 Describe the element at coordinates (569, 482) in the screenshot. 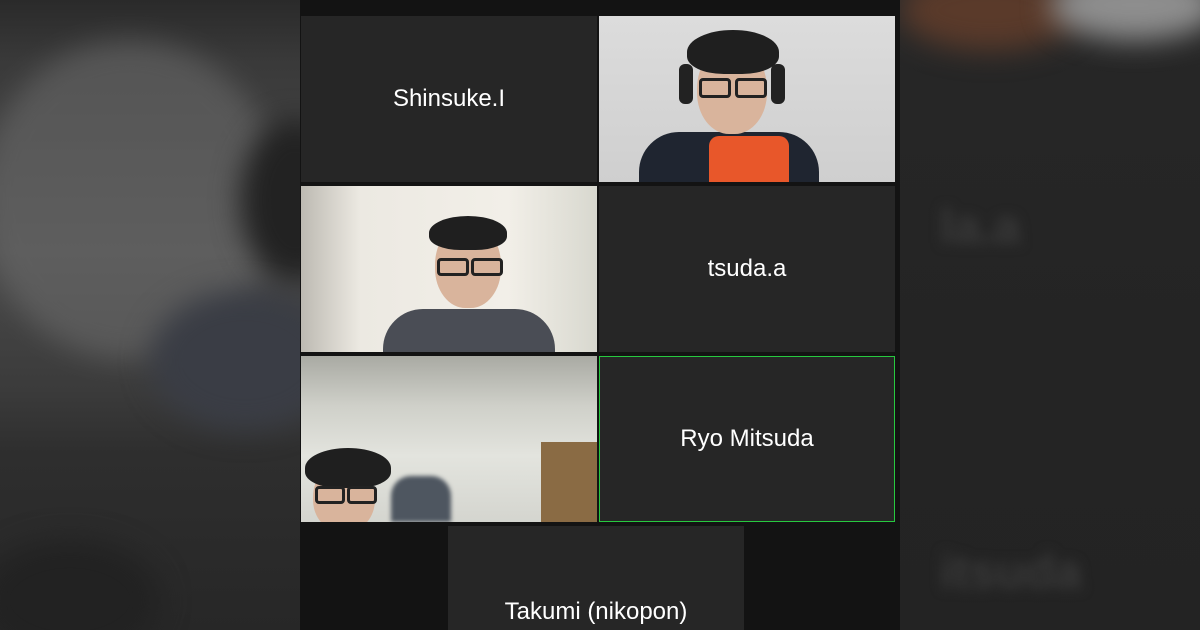

I see `door` at that location.